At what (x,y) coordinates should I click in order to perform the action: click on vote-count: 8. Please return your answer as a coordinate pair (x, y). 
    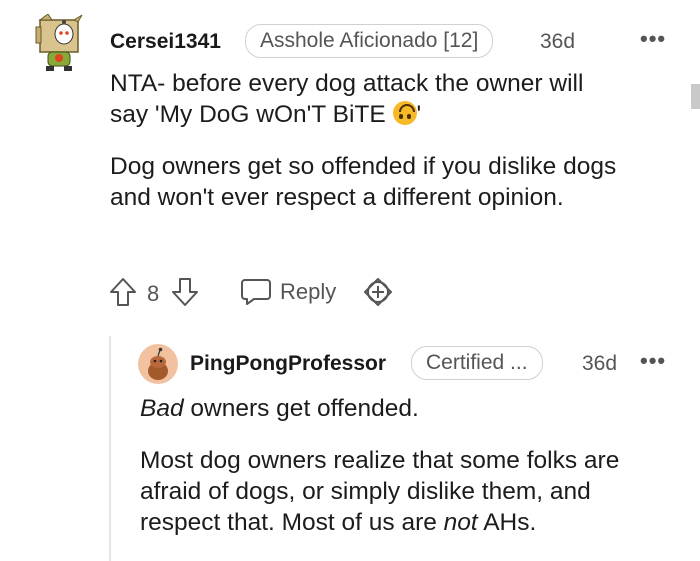
    Looking at the image, I should click on (153, 293).